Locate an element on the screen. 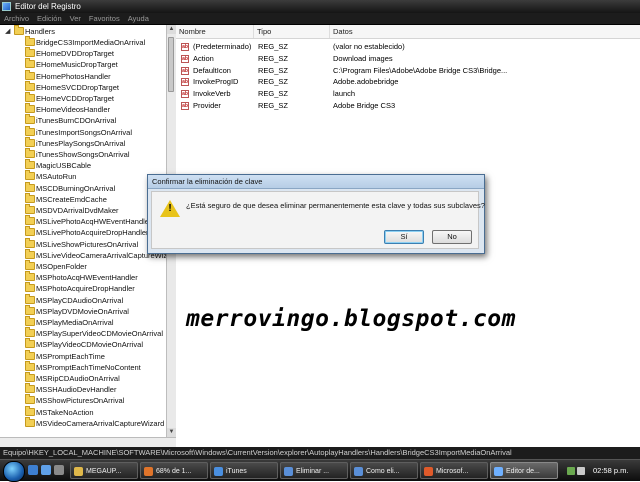  collapse-icon: ◢ is located at coordinates (7, 31).